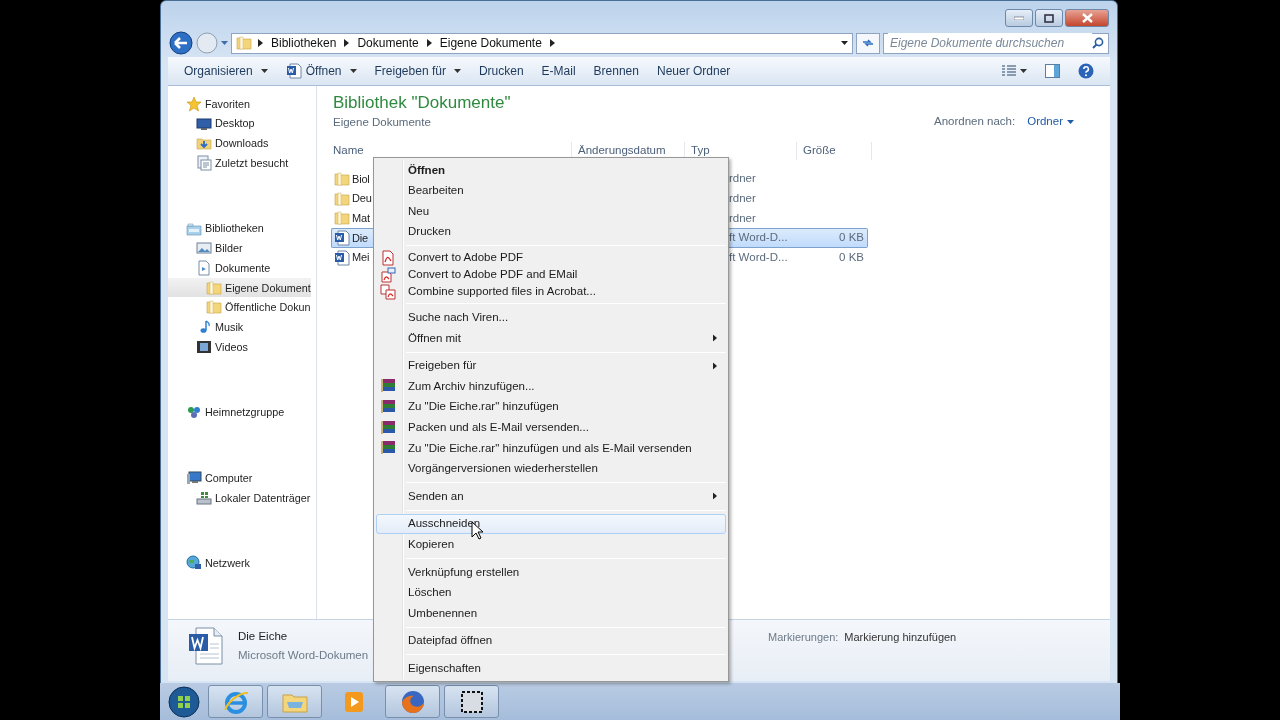 The height and width of the screenshot is (720, 1280). What do you see at coordinates (228, 143) in the screenshot?
I see `nav-item: Downloads` at bounding box center [228, 143].